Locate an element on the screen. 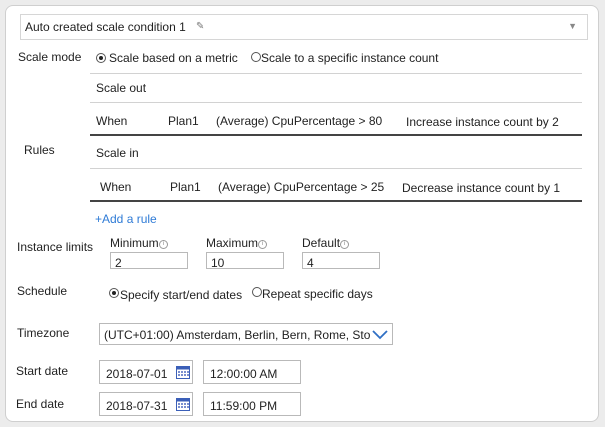 This screenshot has width=605, height=427. start-time-input: 12:00:00 AM is located at coordinates (252, 372).